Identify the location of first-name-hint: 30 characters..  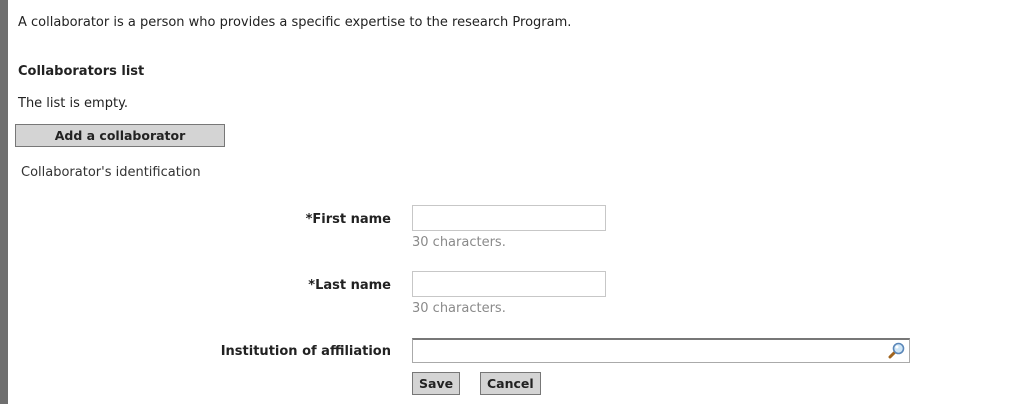
(459, 242).